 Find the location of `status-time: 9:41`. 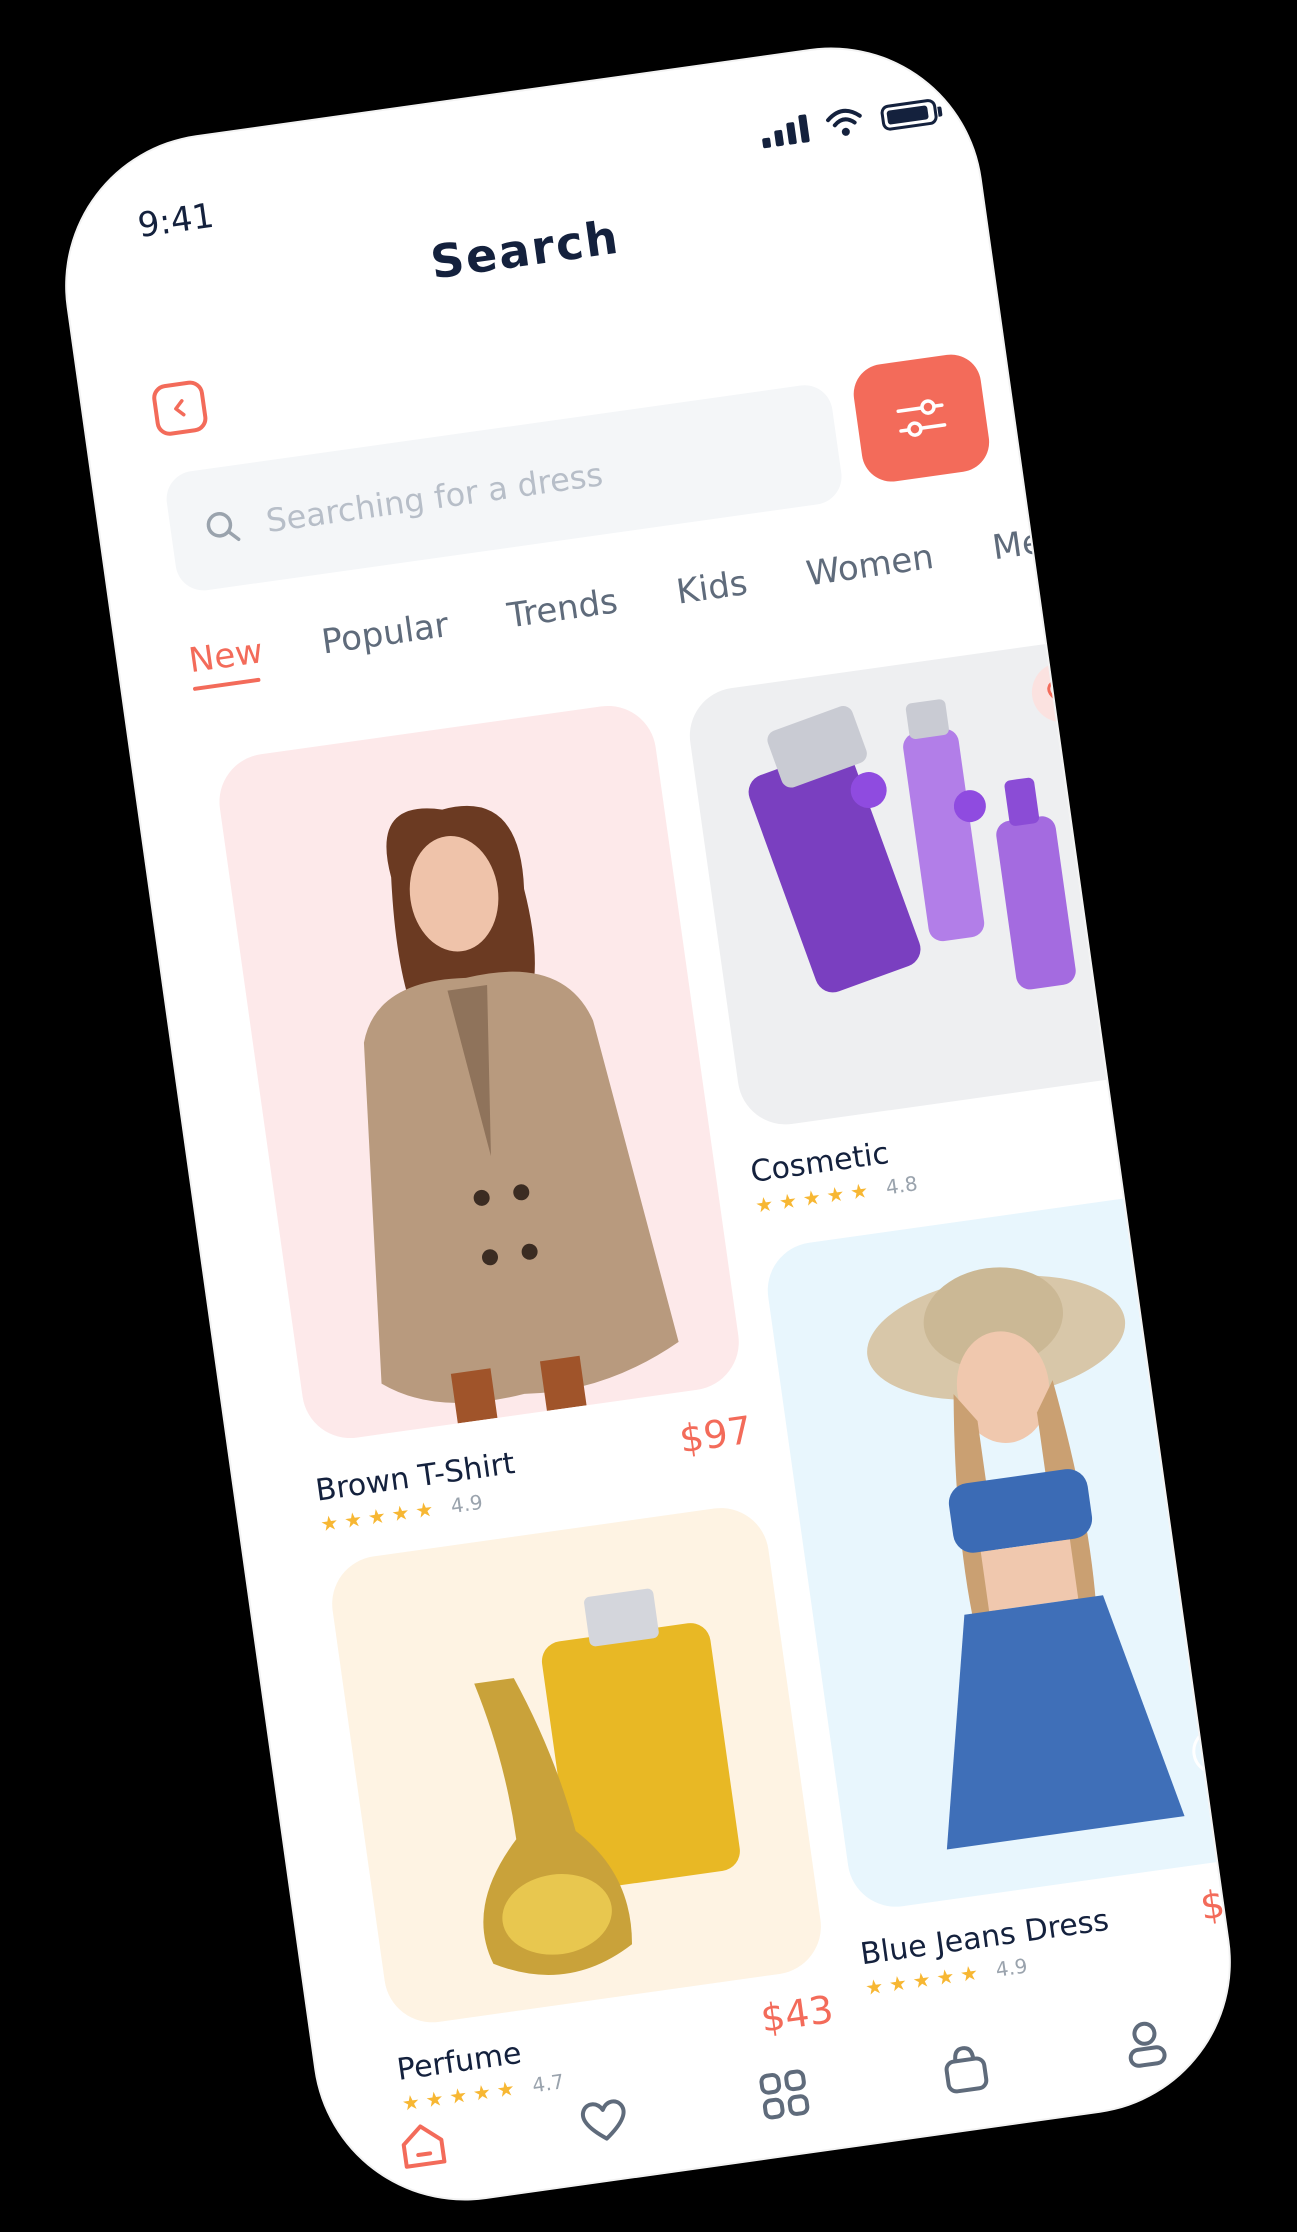

status-time: 9:41 is located at coordinates (176, 221).